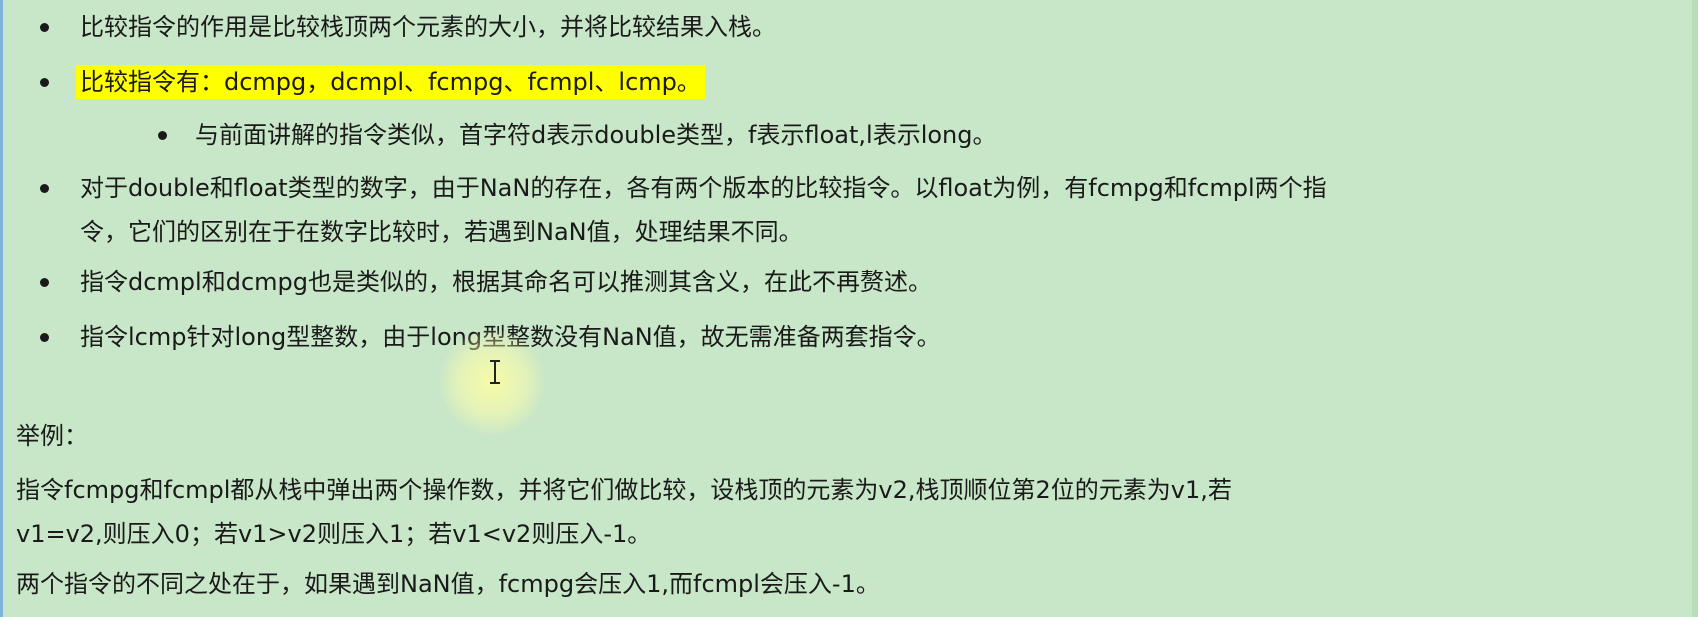 This screenshot has width=1698, height=617. I want to click on bullet-text-dcmpl-dcmpg: 指令dcmpl和dcmpg也是类似的，根据其命名可以推测其含义，在此不再赘述。, so click(506, 282).